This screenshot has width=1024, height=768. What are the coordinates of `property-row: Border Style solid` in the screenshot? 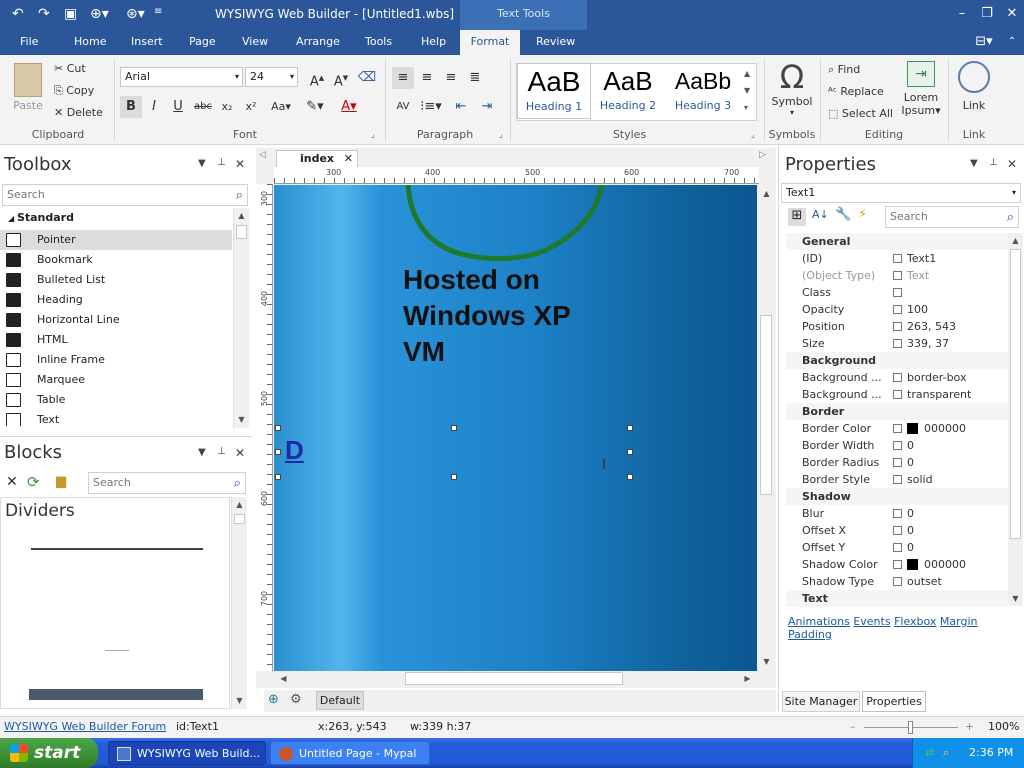 It's located at (897, 479).